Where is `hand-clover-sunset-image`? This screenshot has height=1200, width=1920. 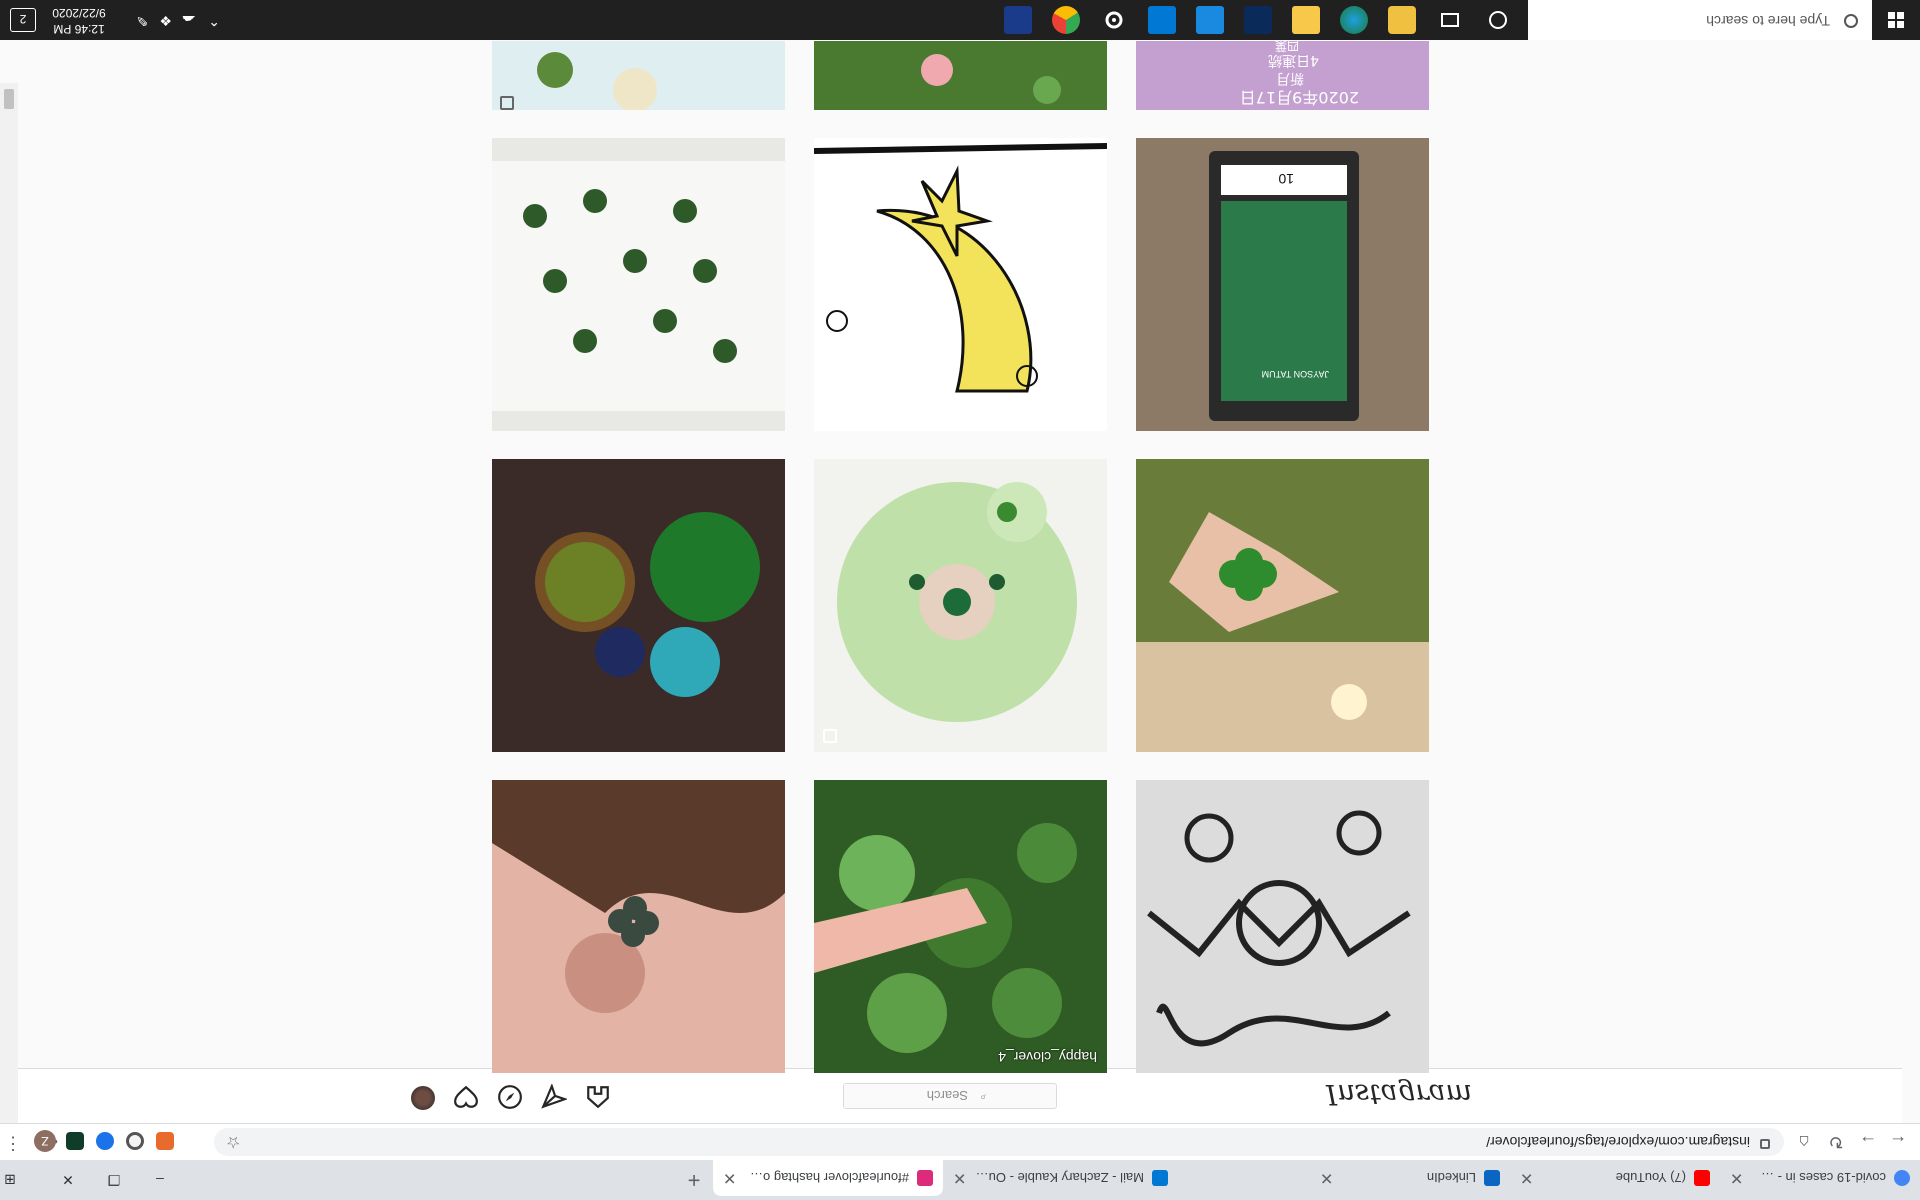
hand-clover-sunset-image is located at coordinates (1282, 605).